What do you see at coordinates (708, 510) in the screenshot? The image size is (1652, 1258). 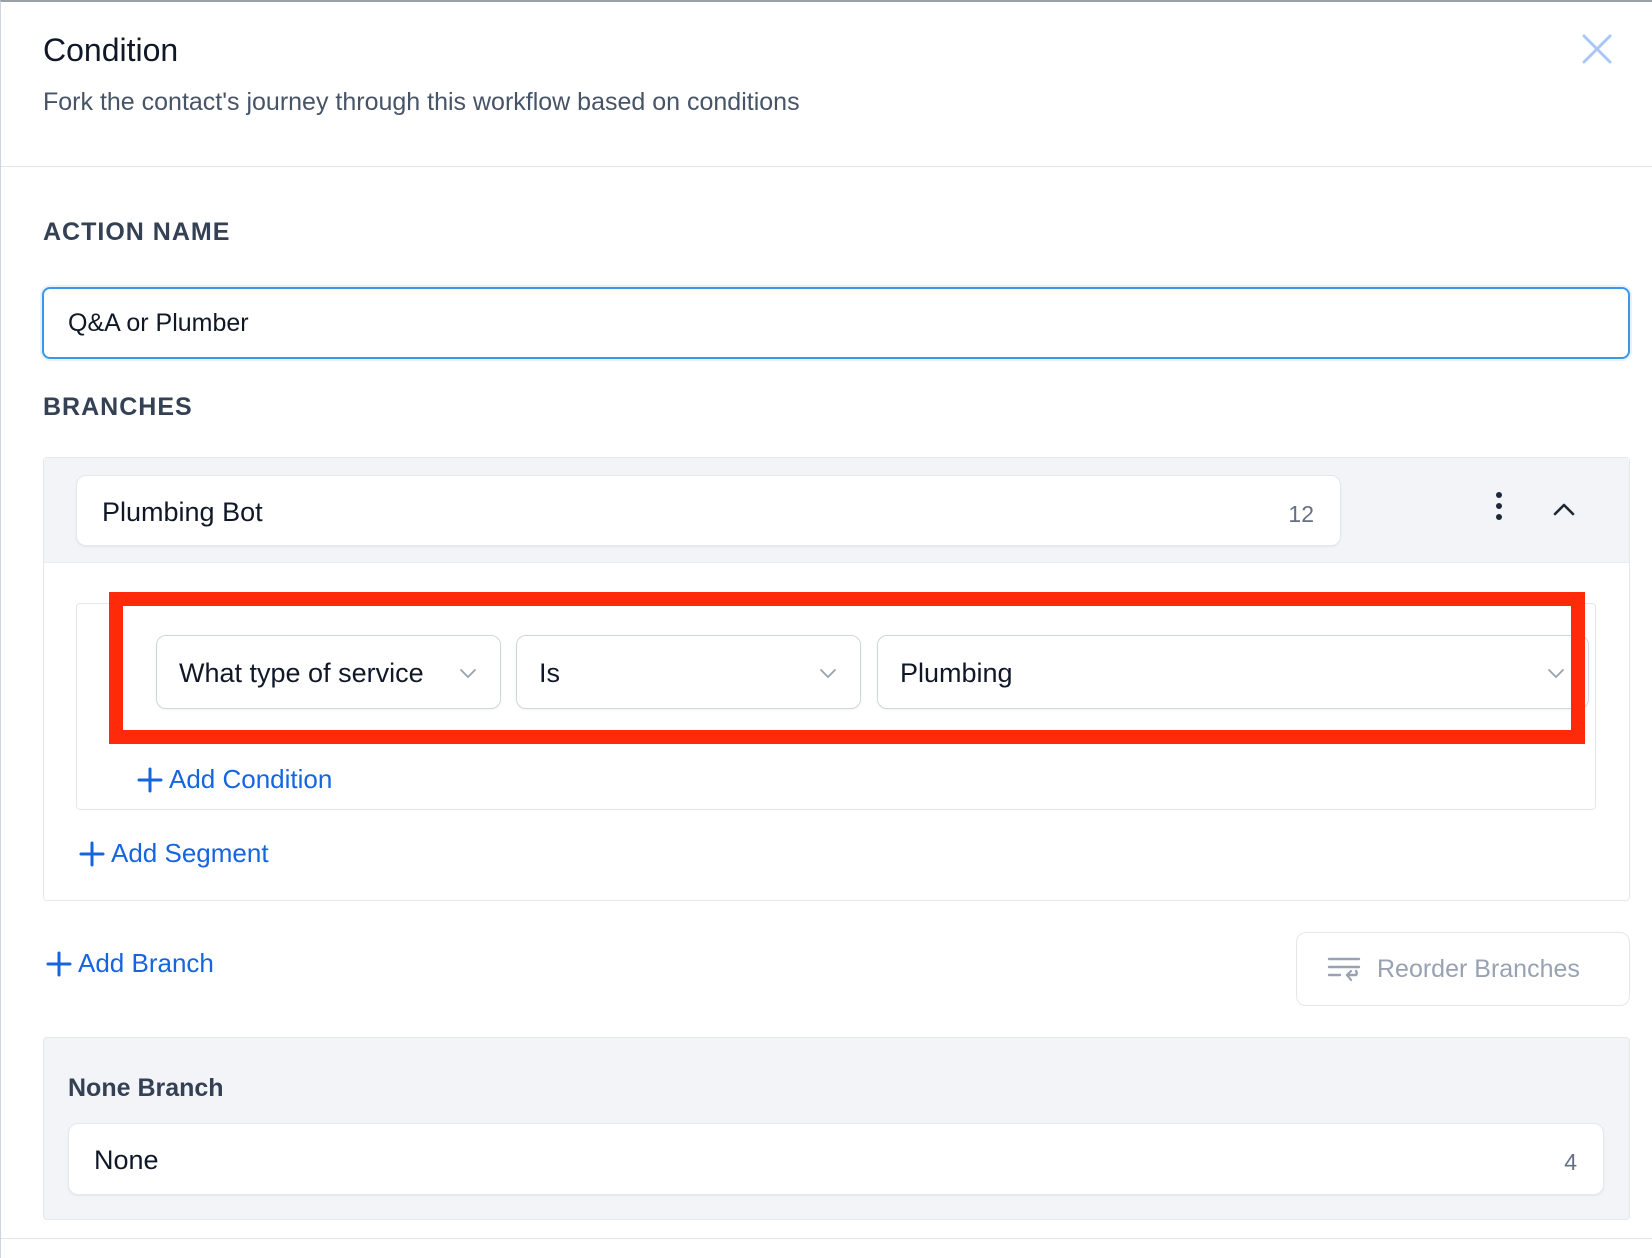 I see `branch-name-field: Plumbing Bot 12` at bounding box center [708, 510].